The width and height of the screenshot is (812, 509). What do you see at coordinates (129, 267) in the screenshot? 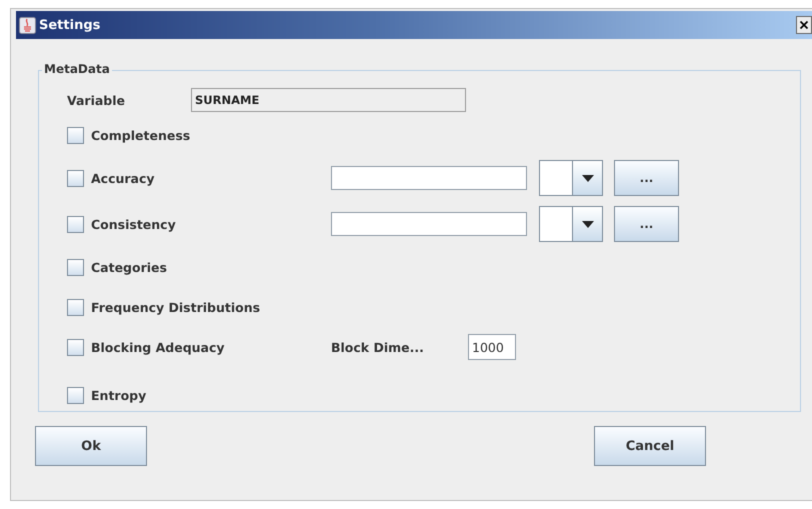
I see `checkbox-label: Categories` at bounding box center [129, 267].